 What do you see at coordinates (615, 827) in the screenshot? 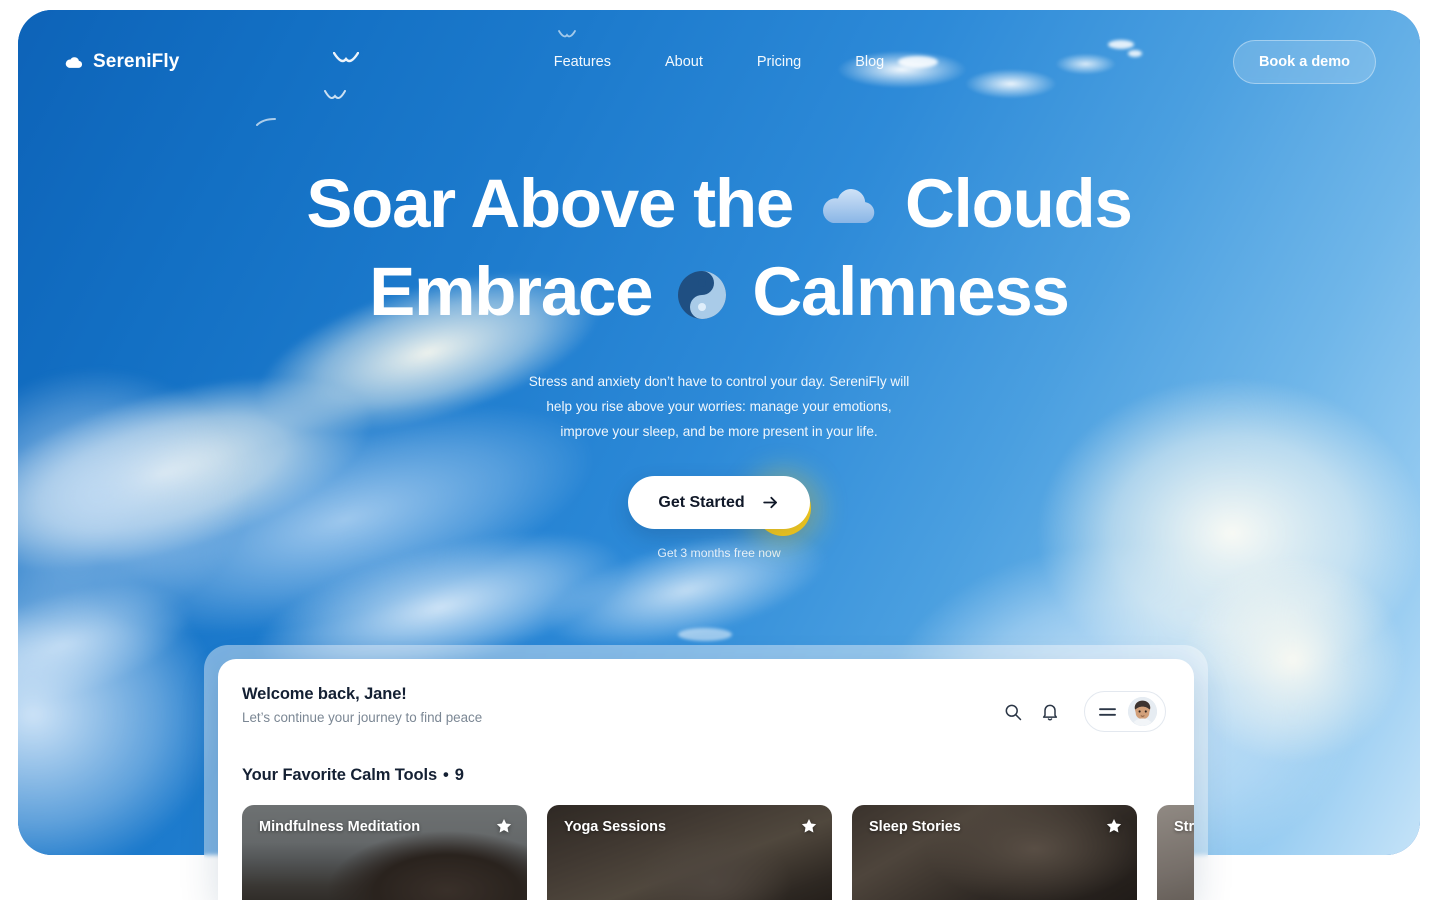
I see `tool-card-title: Yoga Sessions` at bounding box center [615, 827].